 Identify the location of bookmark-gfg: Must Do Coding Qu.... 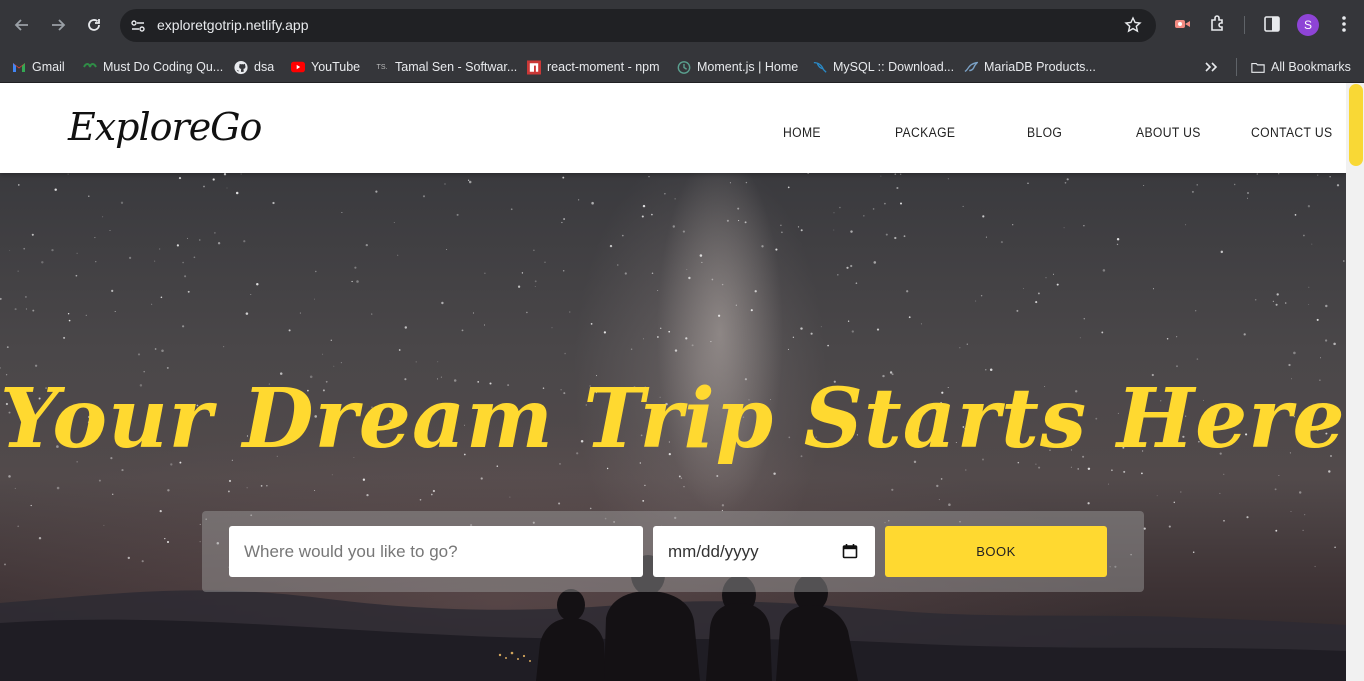
(153, 67).